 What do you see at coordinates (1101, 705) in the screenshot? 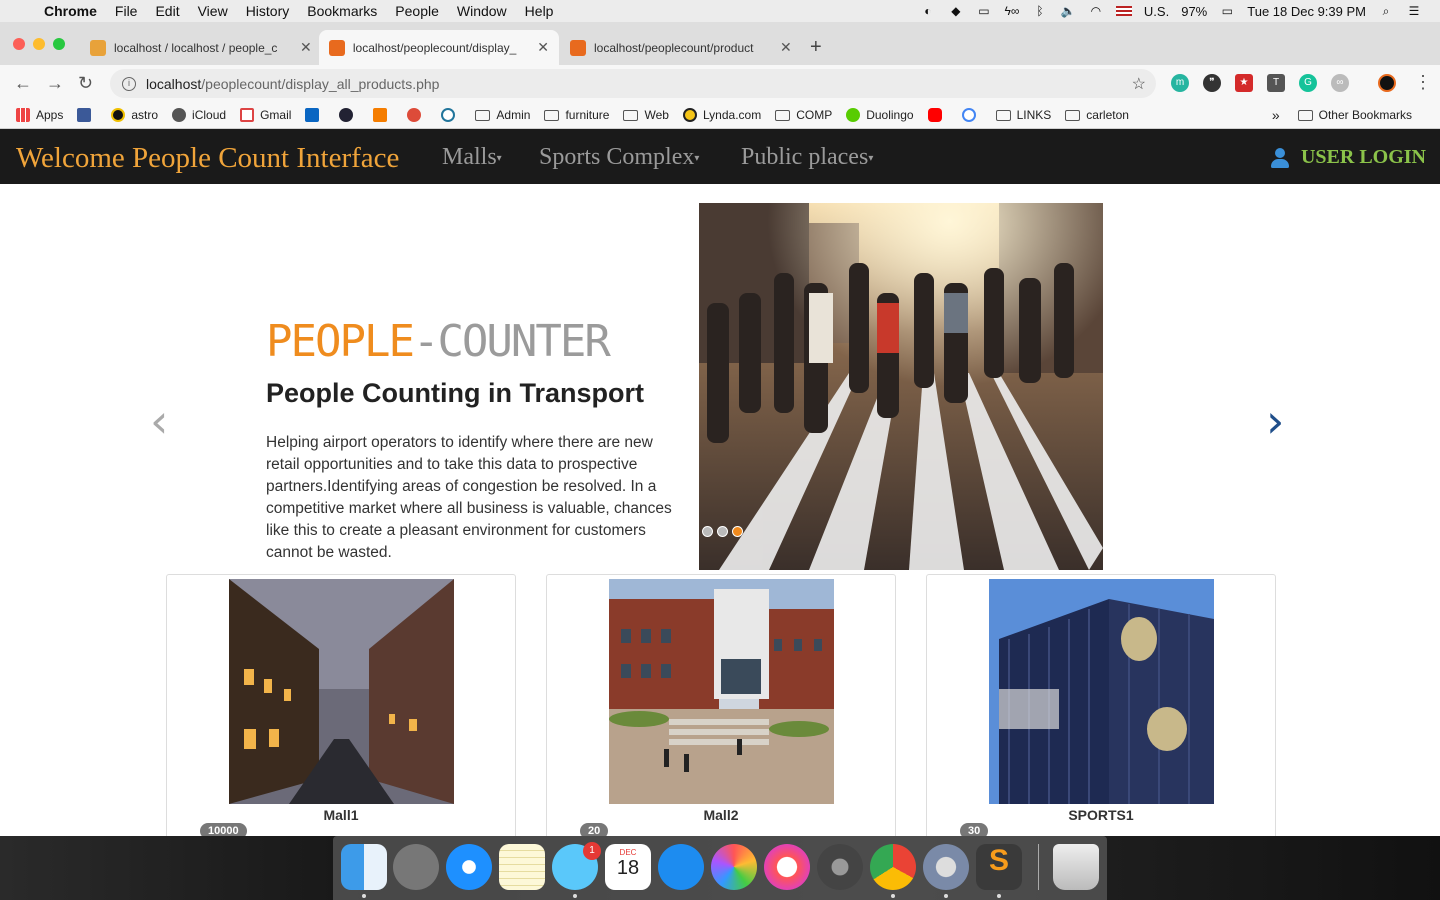
I see `place-card-sports1: SPORTS1` at bounding box center [1101, 705].